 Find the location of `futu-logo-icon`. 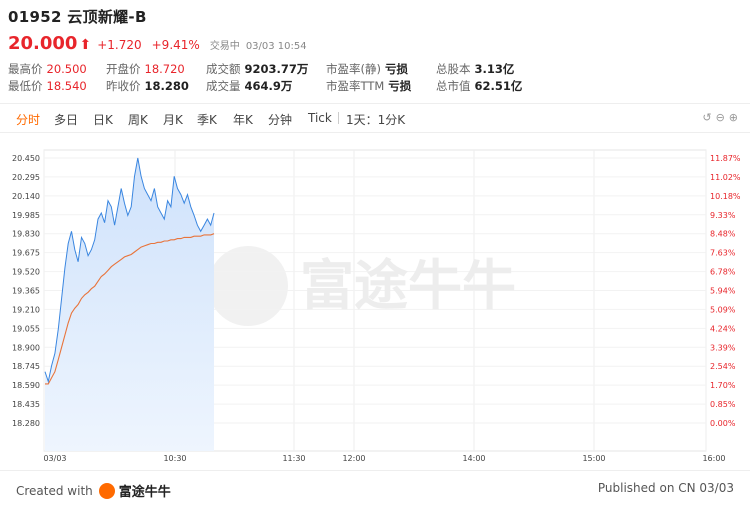

futu-logo-icon is located at coordinates (106, 490).